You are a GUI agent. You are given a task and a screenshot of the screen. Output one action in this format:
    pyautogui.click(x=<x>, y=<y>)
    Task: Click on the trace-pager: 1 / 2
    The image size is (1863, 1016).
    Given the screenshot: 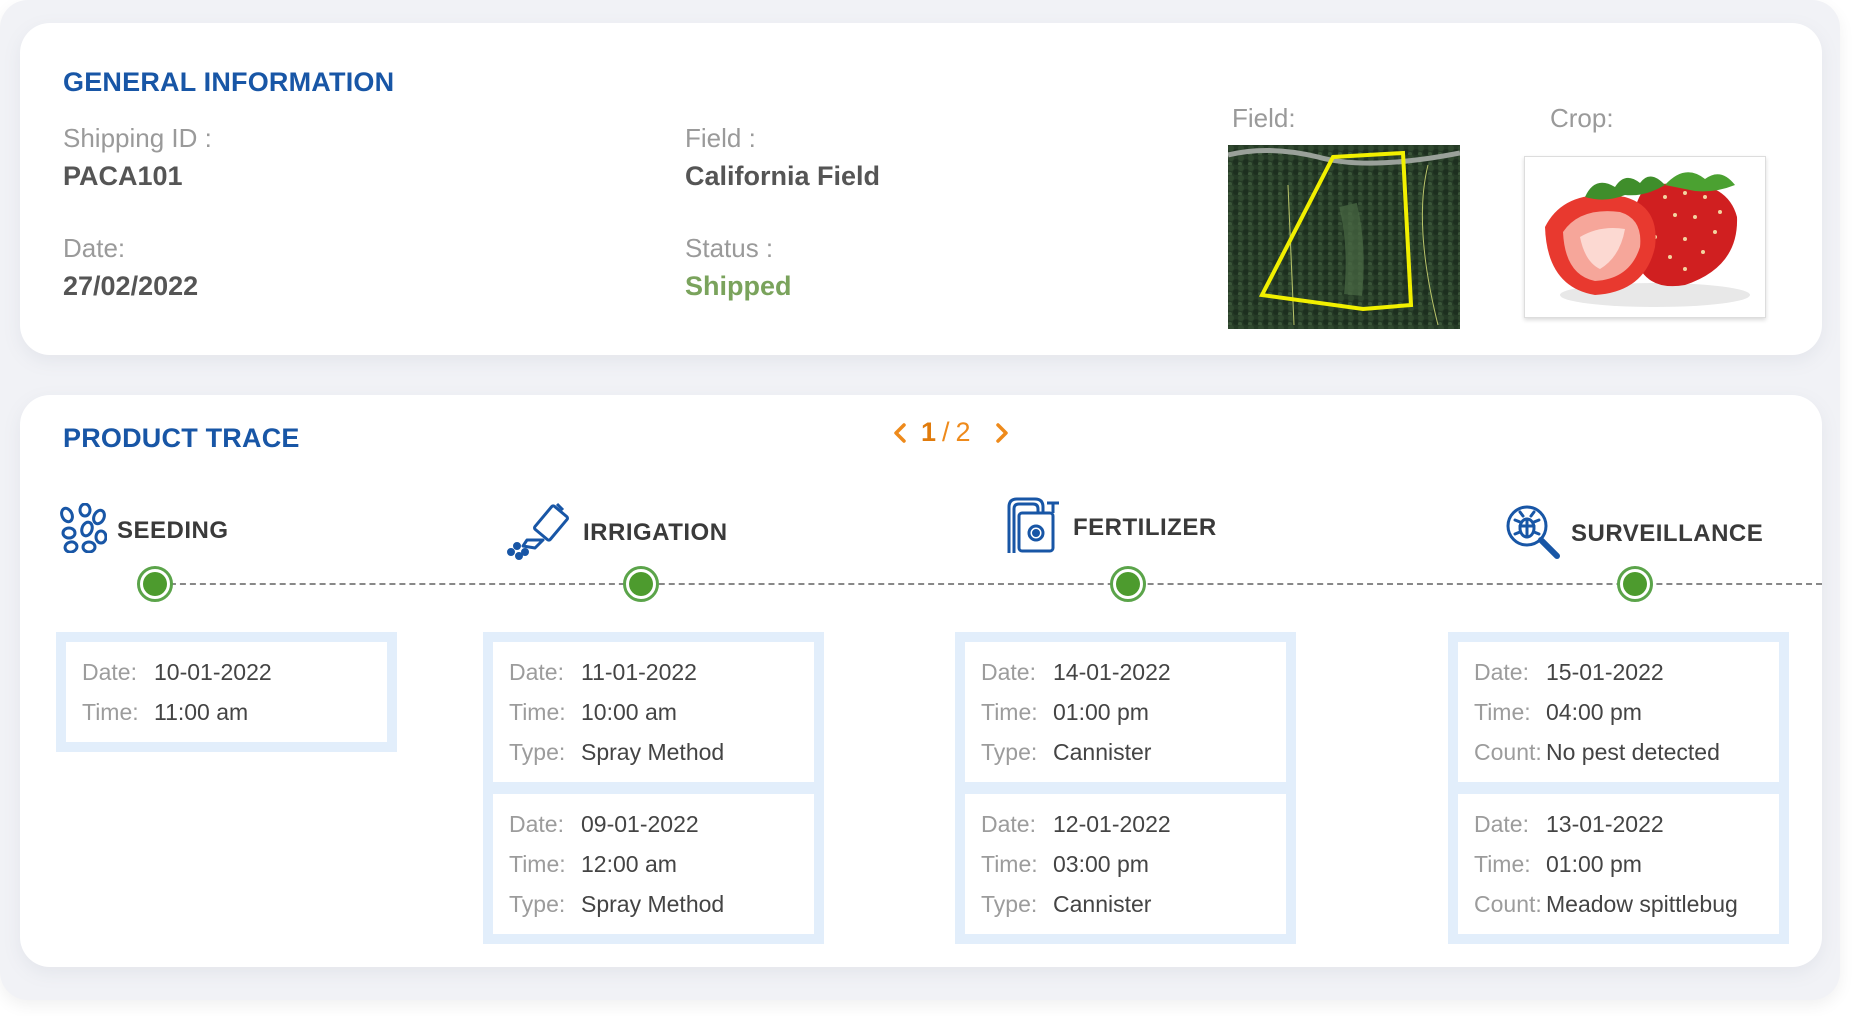 What is the action you would take?
    pyautogui.click(x=951, y=432)
    